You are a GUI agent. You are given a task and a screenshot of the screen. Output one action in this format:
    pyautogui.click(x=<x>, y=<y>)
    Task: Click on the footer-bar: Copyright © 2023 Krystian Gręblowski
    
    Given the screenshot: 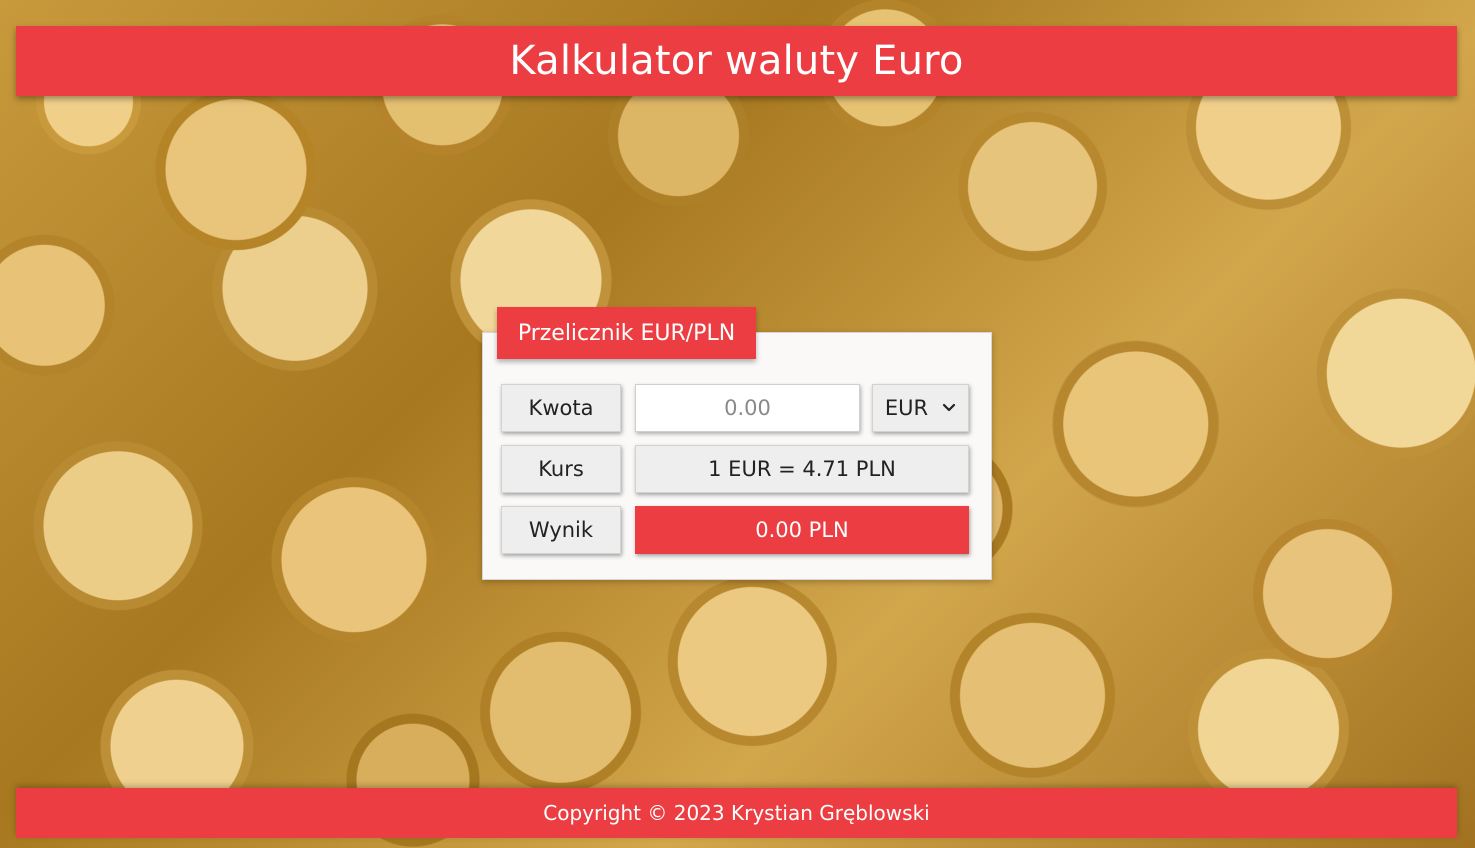 What is the action you would take?
    pyautogui.click(x=736, y=813)
    